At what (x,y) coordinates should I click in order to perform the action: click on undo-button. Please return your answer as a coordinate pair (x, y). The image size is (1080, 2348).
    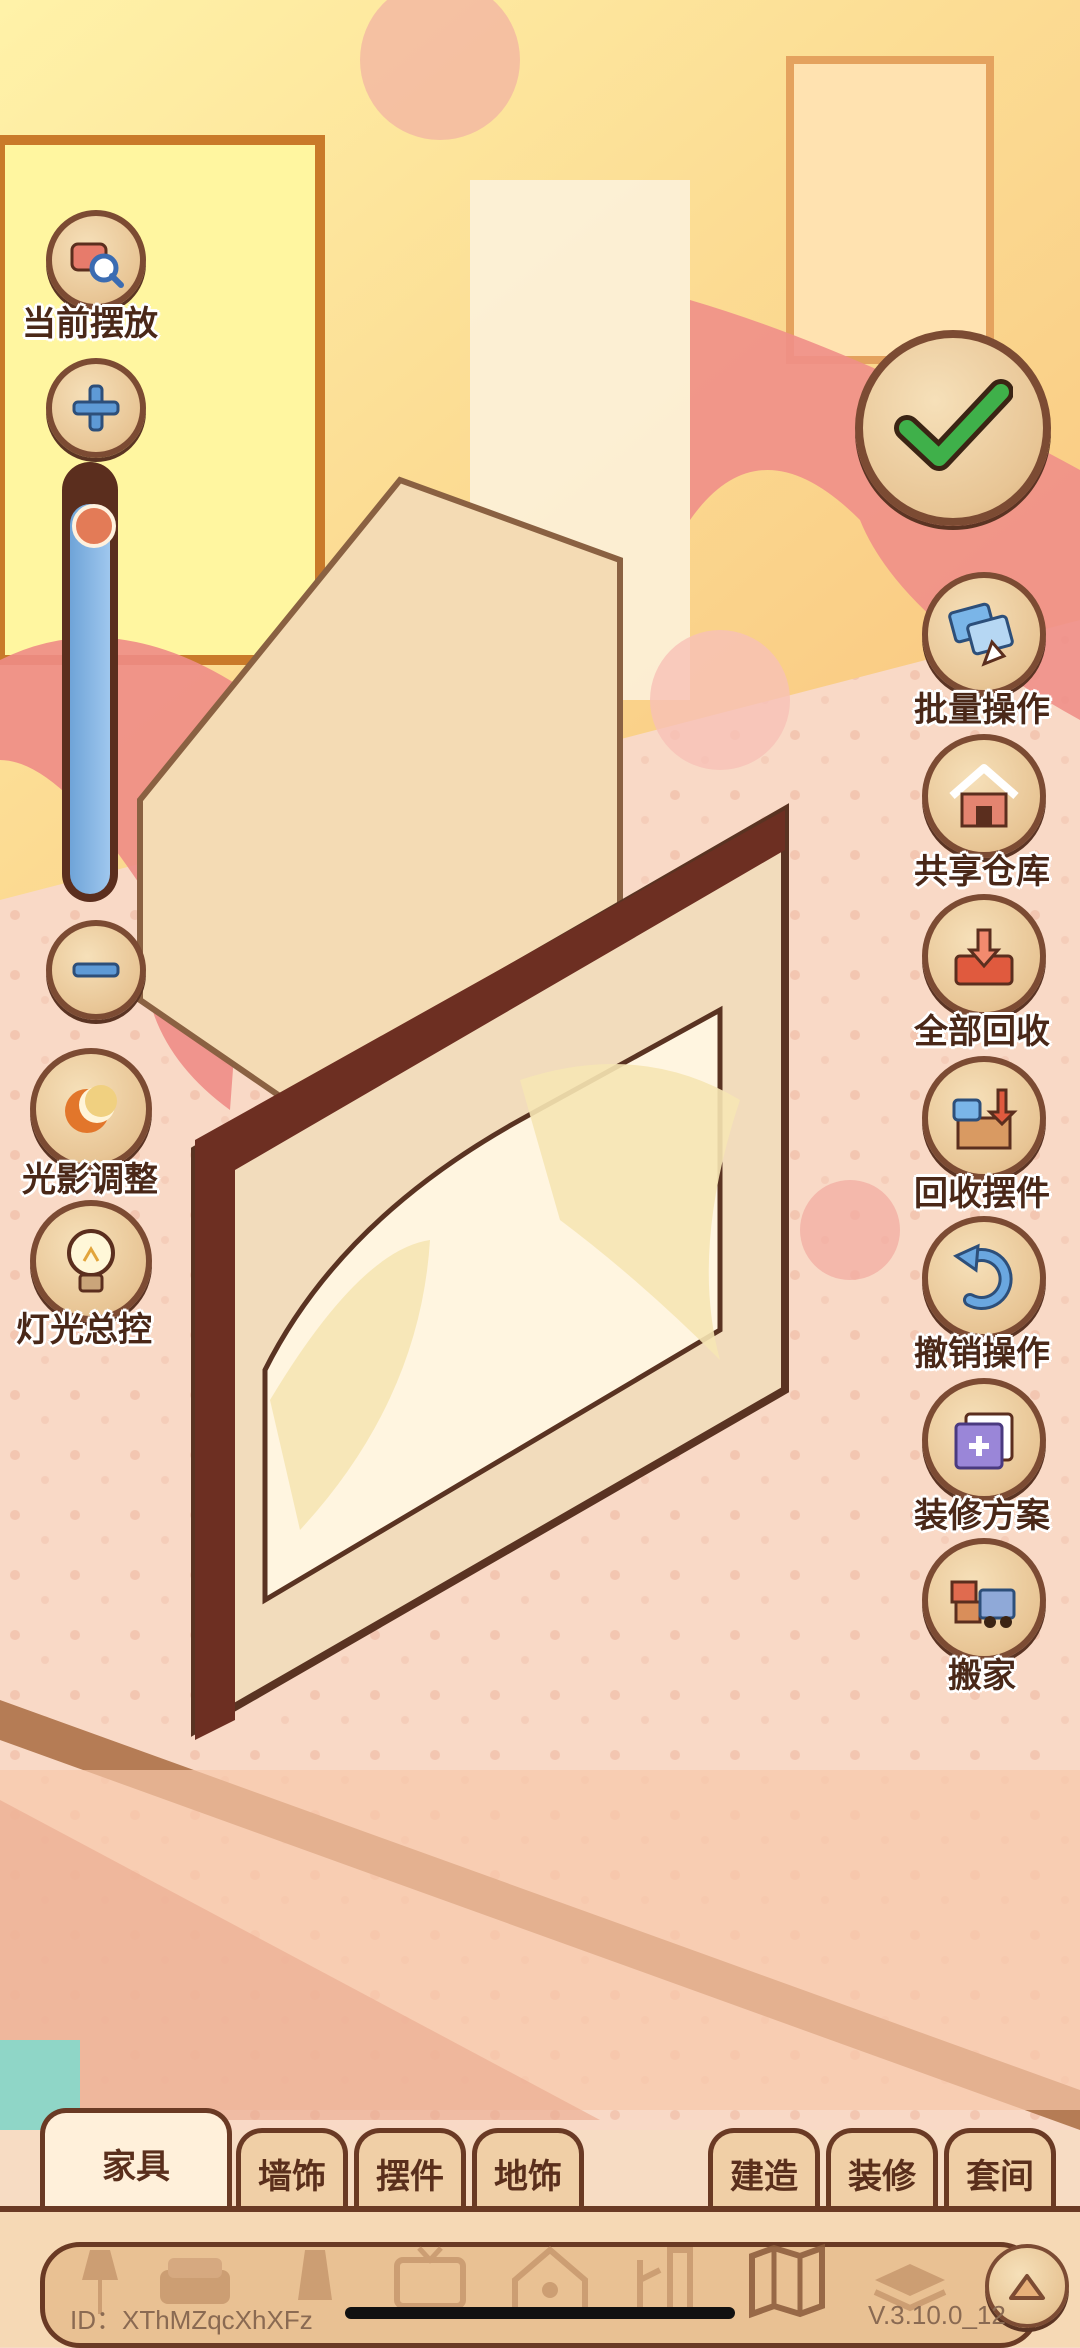
    Looking at the image, I should click on (984, 1278).